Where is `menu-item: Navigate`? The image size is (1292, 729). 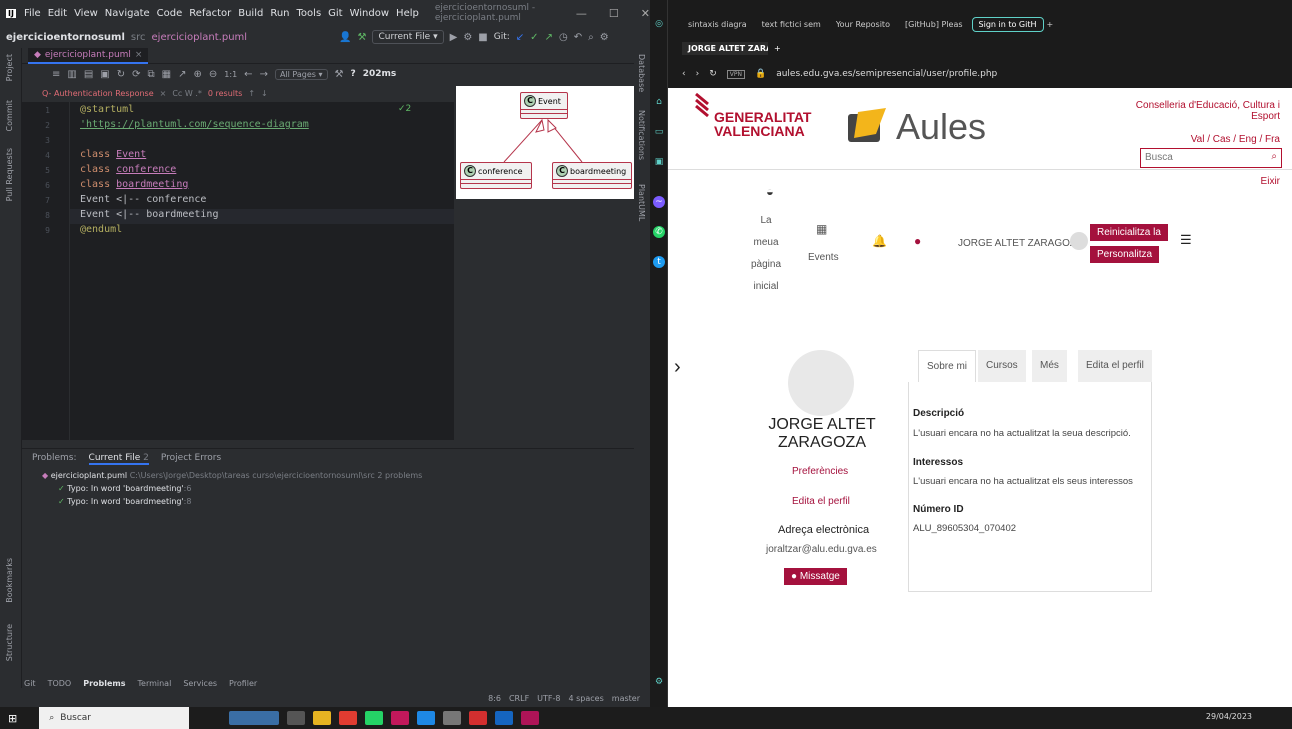 menu-item: Navigate is located at coordinates (127, 13).